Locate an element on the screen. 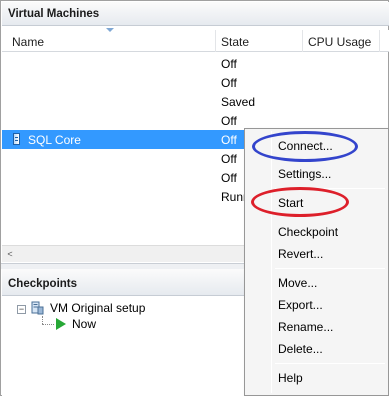 The width and height of the screenshot is (389, 396). menu-item-help: Help is located at coordinates (316, 378).